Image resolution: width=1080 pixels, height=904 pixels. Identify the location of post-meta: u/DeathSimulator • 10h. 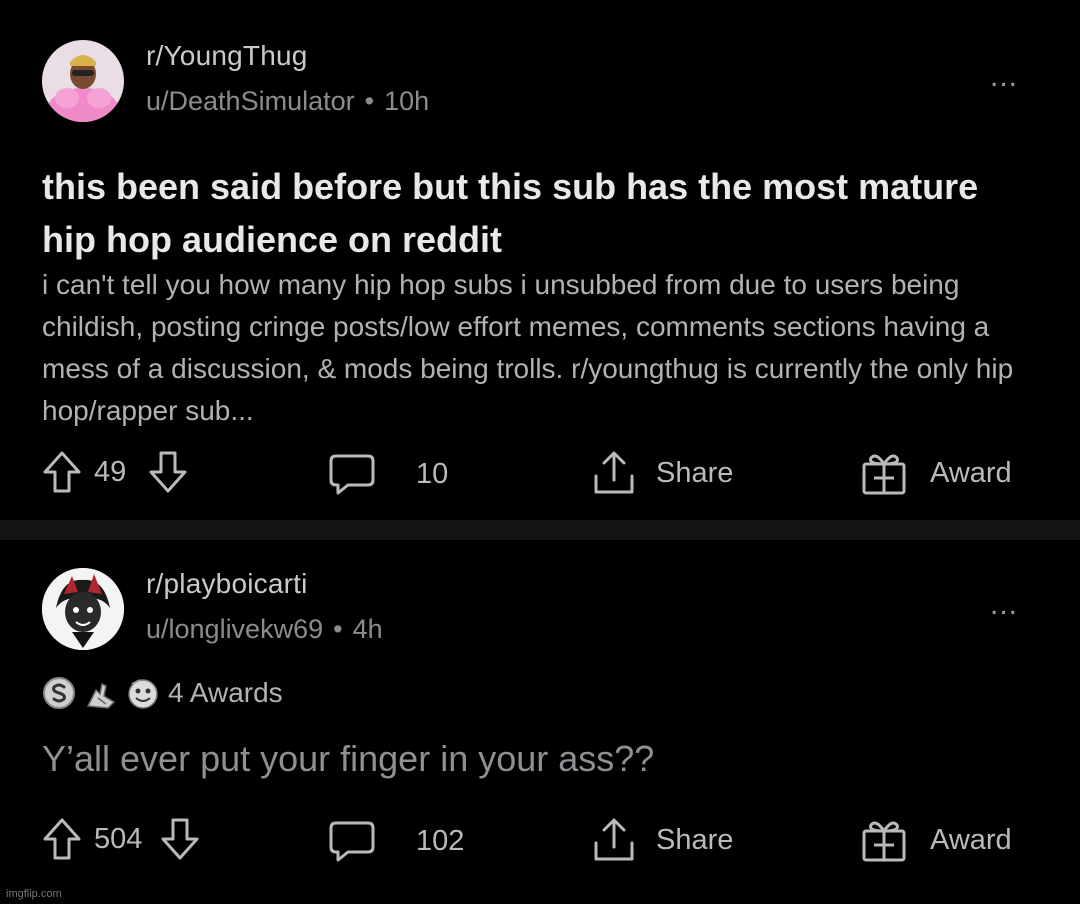
(287, 101).